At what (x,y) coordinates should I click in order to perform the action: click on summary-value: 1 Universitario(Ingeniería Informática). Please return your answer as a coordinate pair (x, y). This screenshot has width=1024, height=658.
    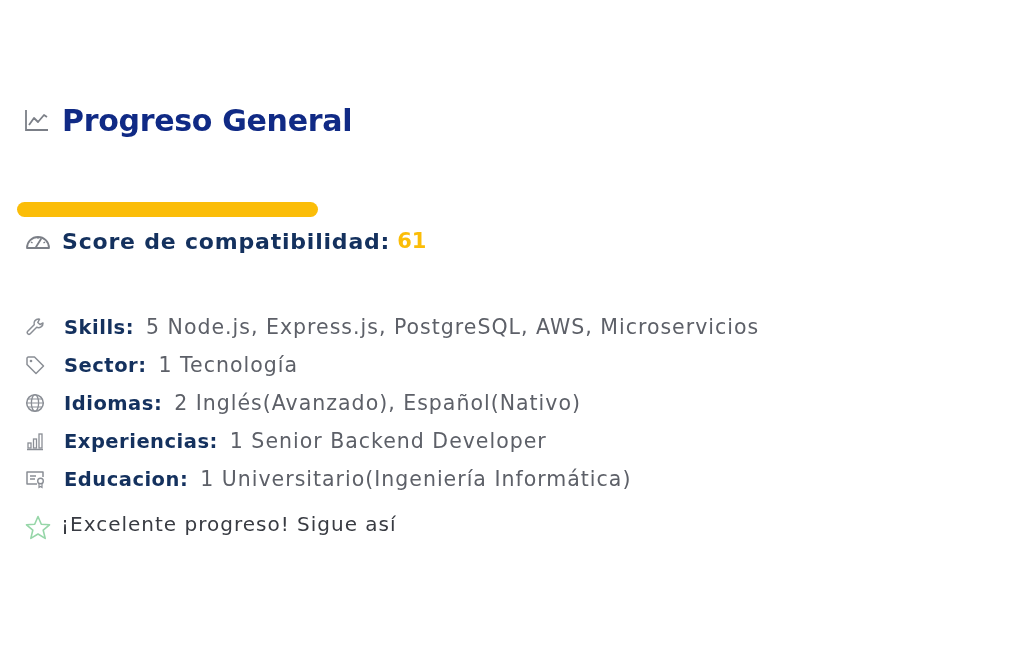
    Looking at the image, I should click on (416, 479).